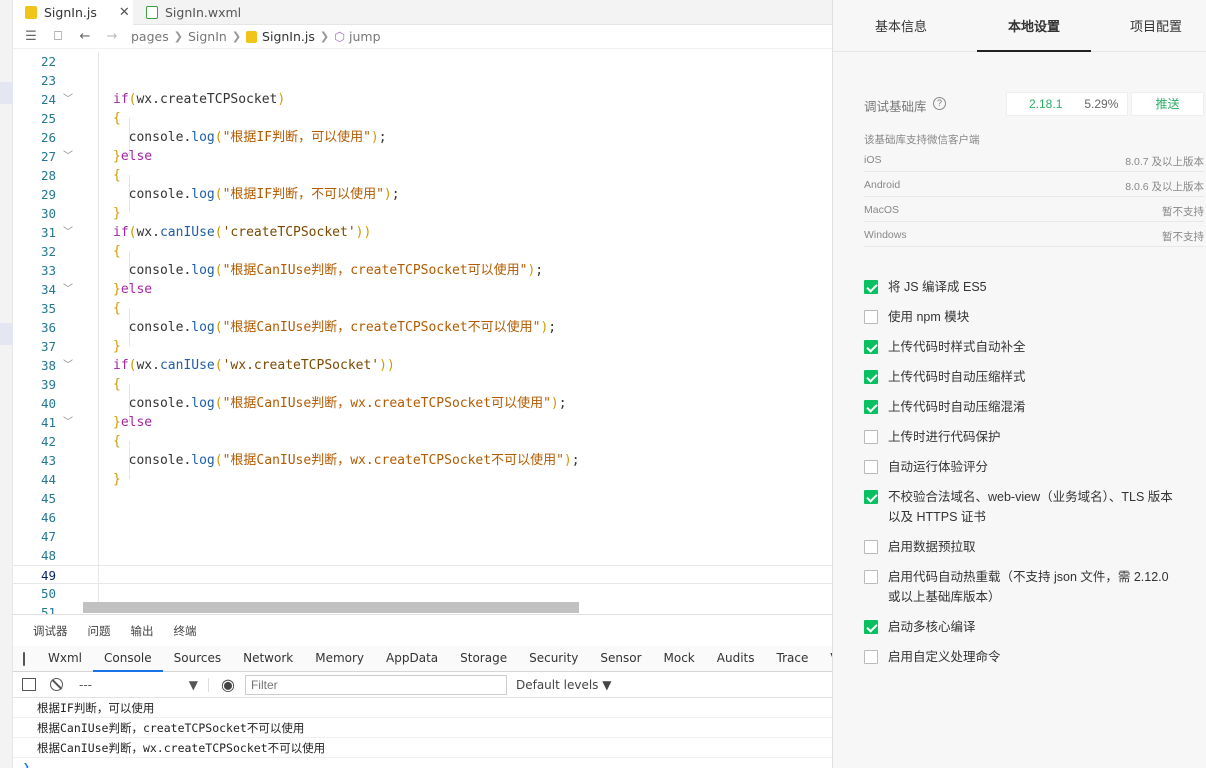  What do you see at coordinates (29, 684) in the screenshot?
I see `sidebar-toggle-icon` at bounding box center [29, 684].